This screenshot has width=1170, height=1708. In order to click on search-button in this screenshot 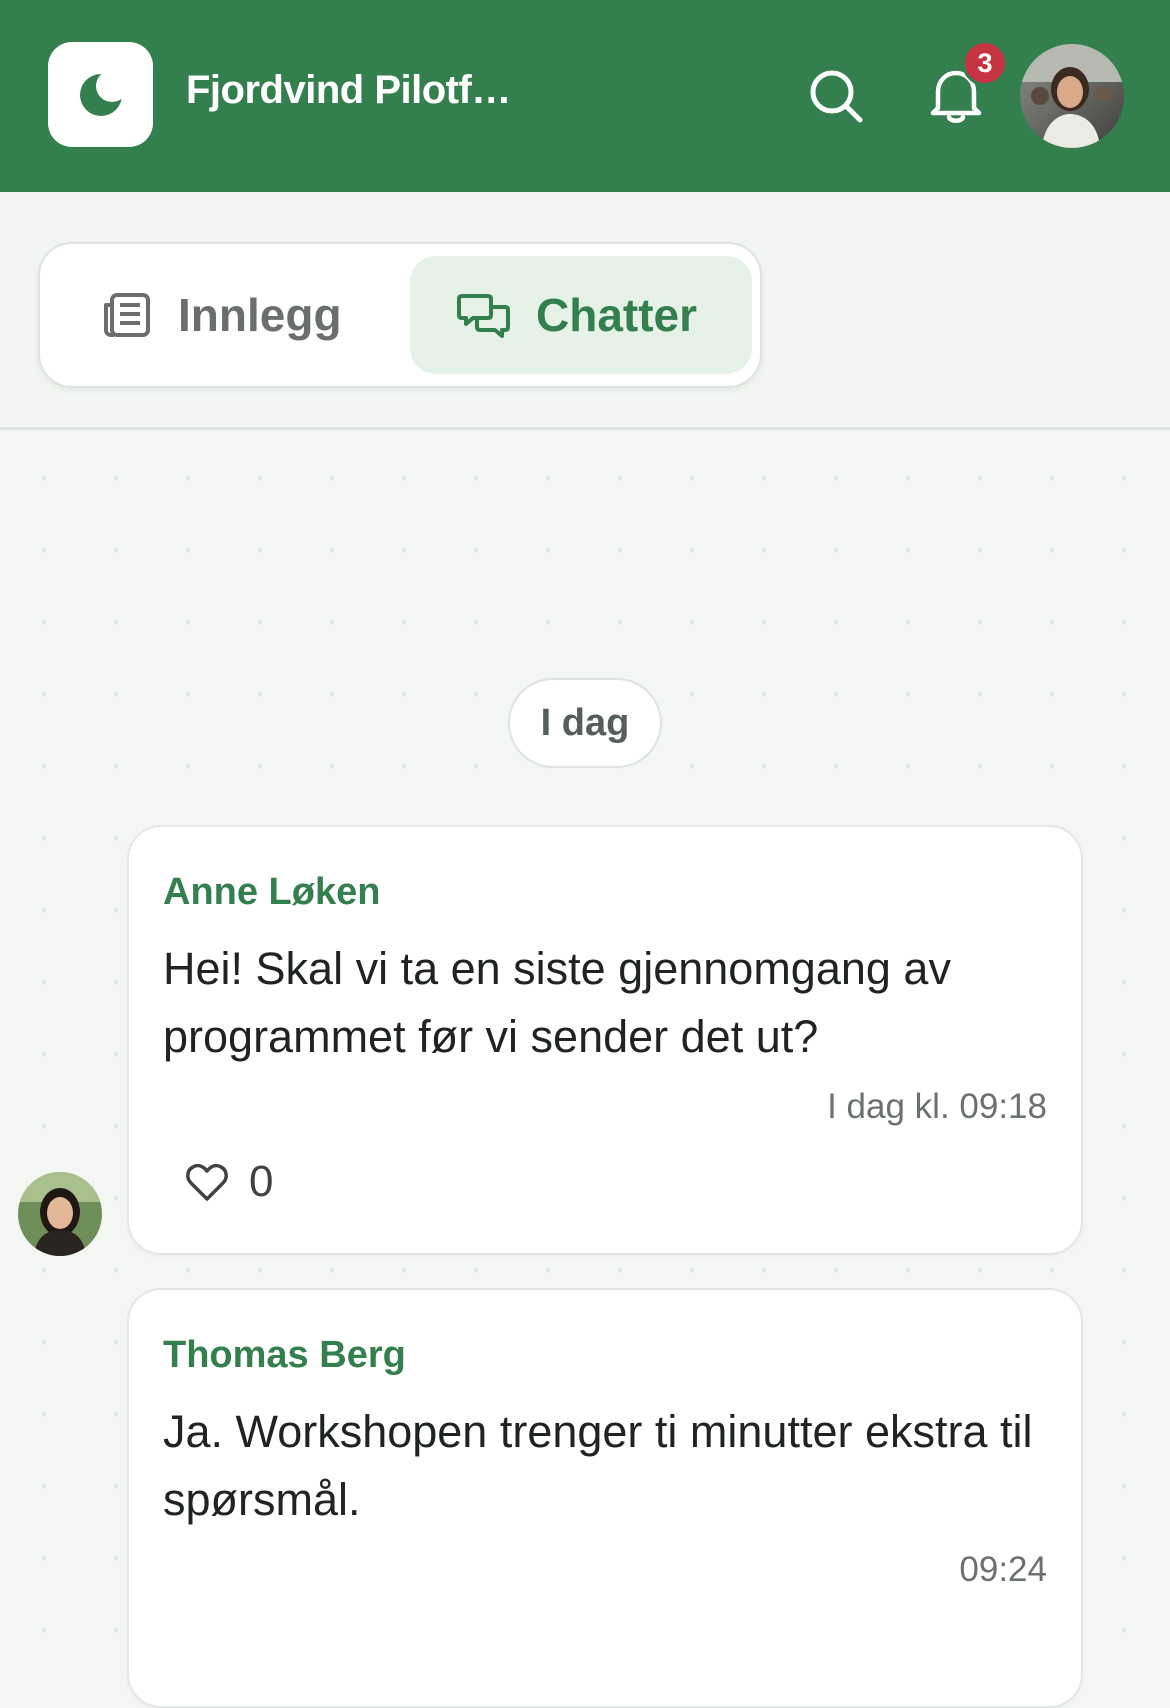, I will do `click(836, 96)`.